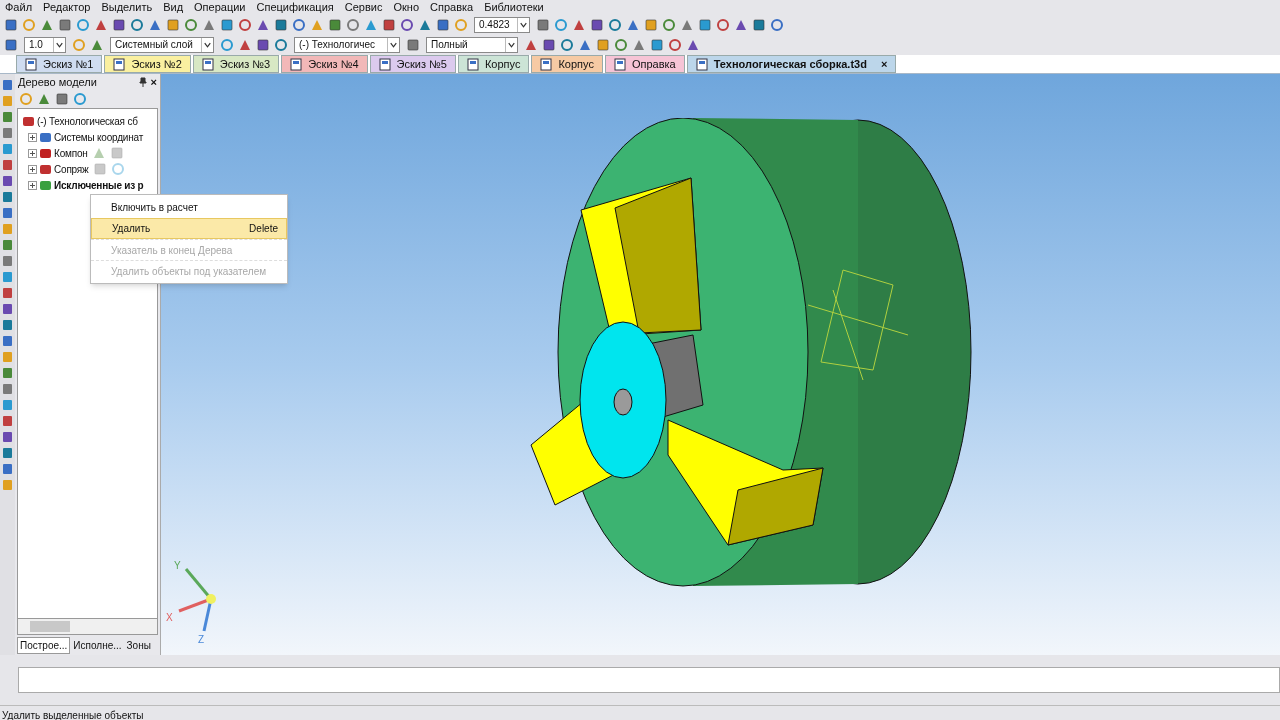 The height and width of the screenshot is (720, 1280). Describe the element at coordinates (138, 645) in the screenshot. I see `panel-tab: Зоны` at that location.